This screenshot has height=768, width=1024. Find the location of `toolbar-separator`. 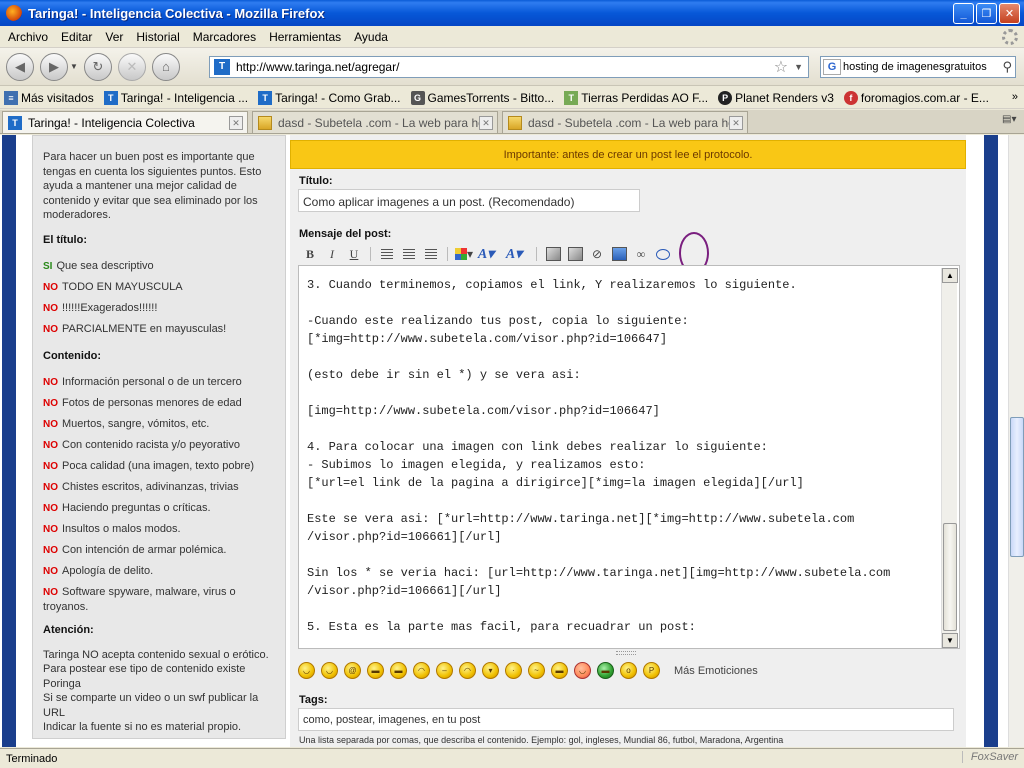

toolbar-separator is located at coordinates (536, 254).